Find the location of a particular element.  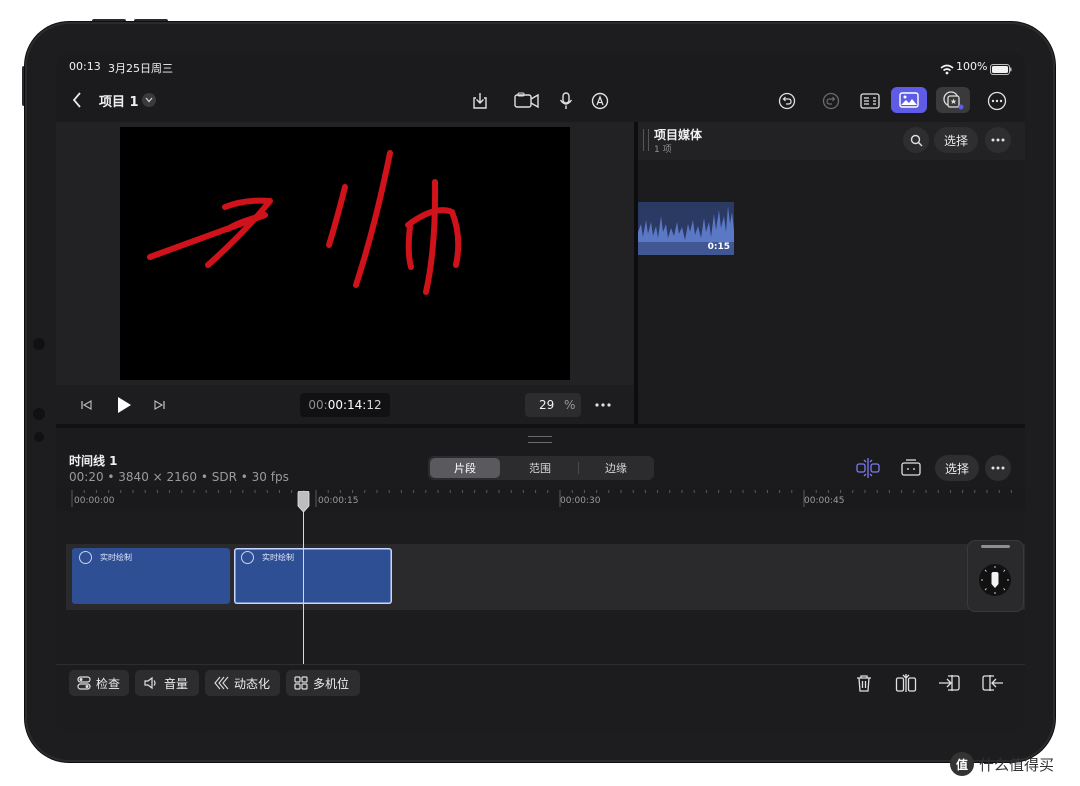

timeline-ruler is located at coordinates (540, 499).